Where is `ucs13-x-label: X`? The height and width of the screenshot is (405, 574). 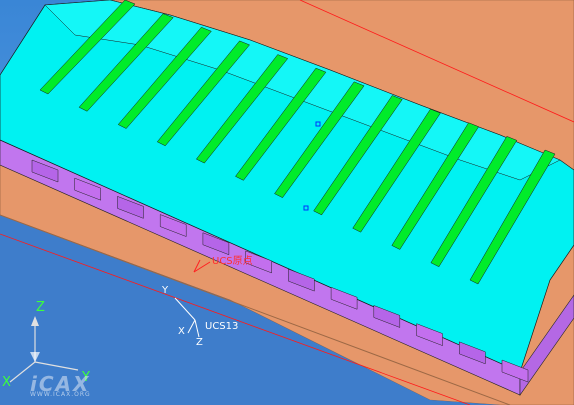 ucs13-x-label: X is located at coordinates (181, 331).